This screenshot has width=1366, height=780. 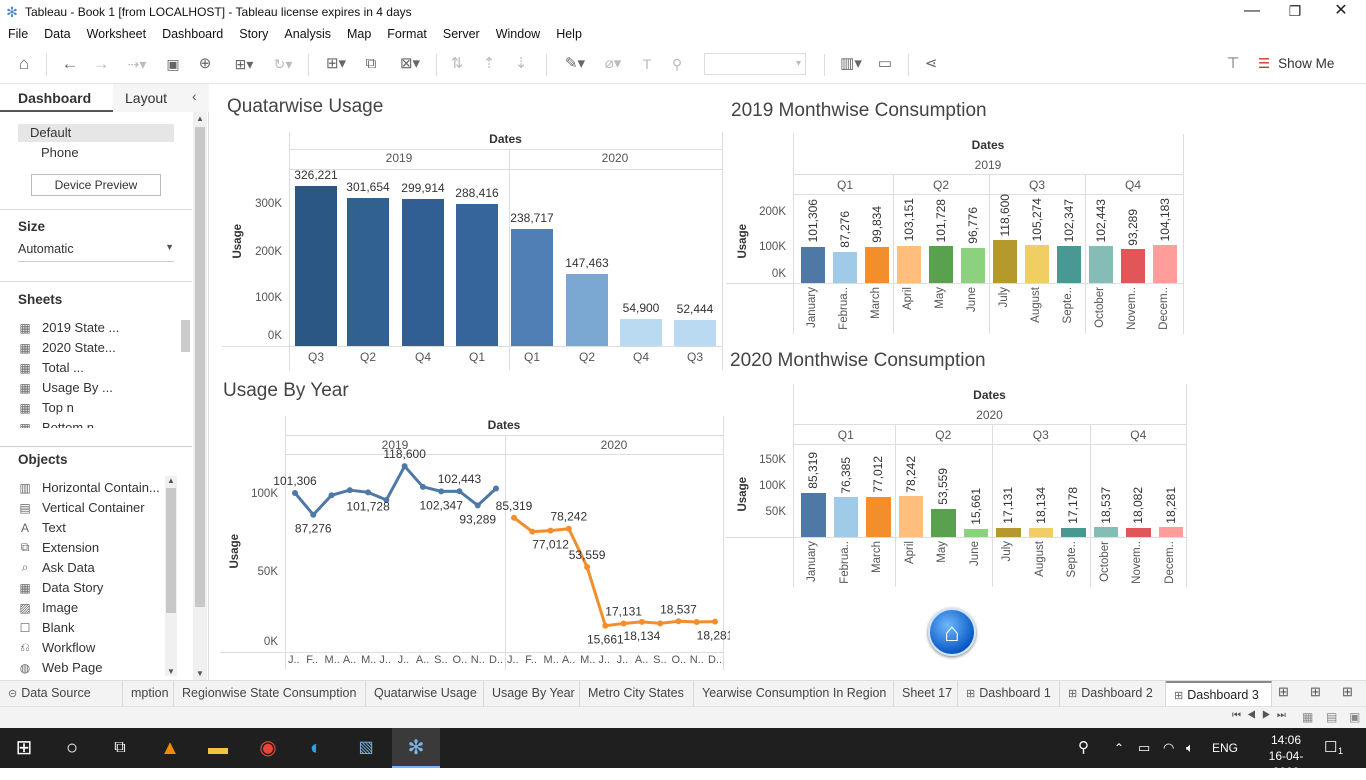 I want to click on filmstrip-icon: ▤, so click(x=1331, y=717).